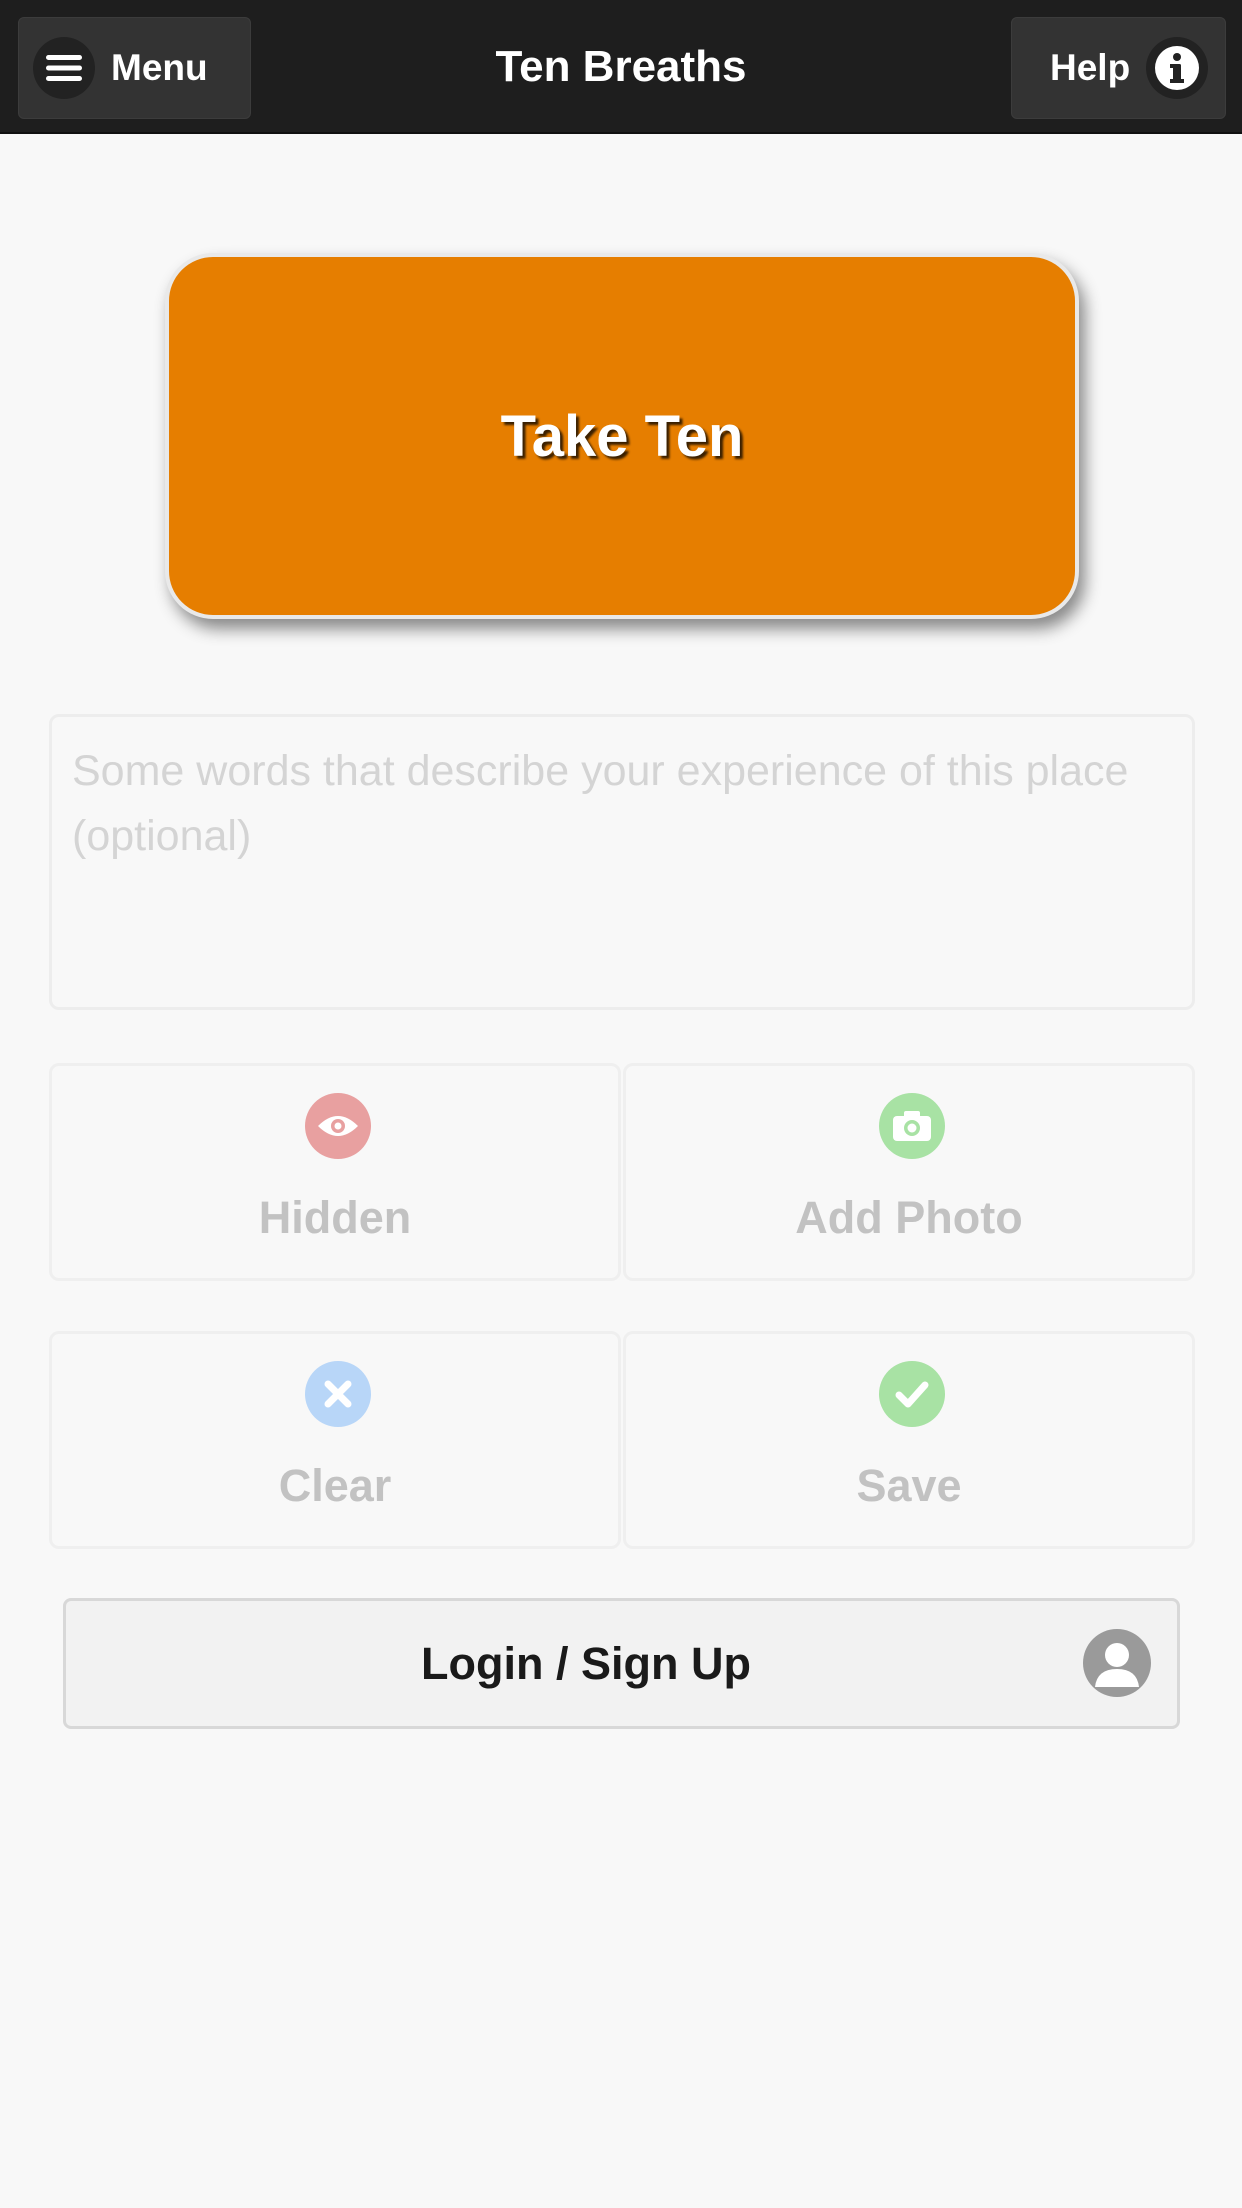 The height and width of the screenshot is (2208, 1242). I want to click on close-icon, so click(338, 1394).